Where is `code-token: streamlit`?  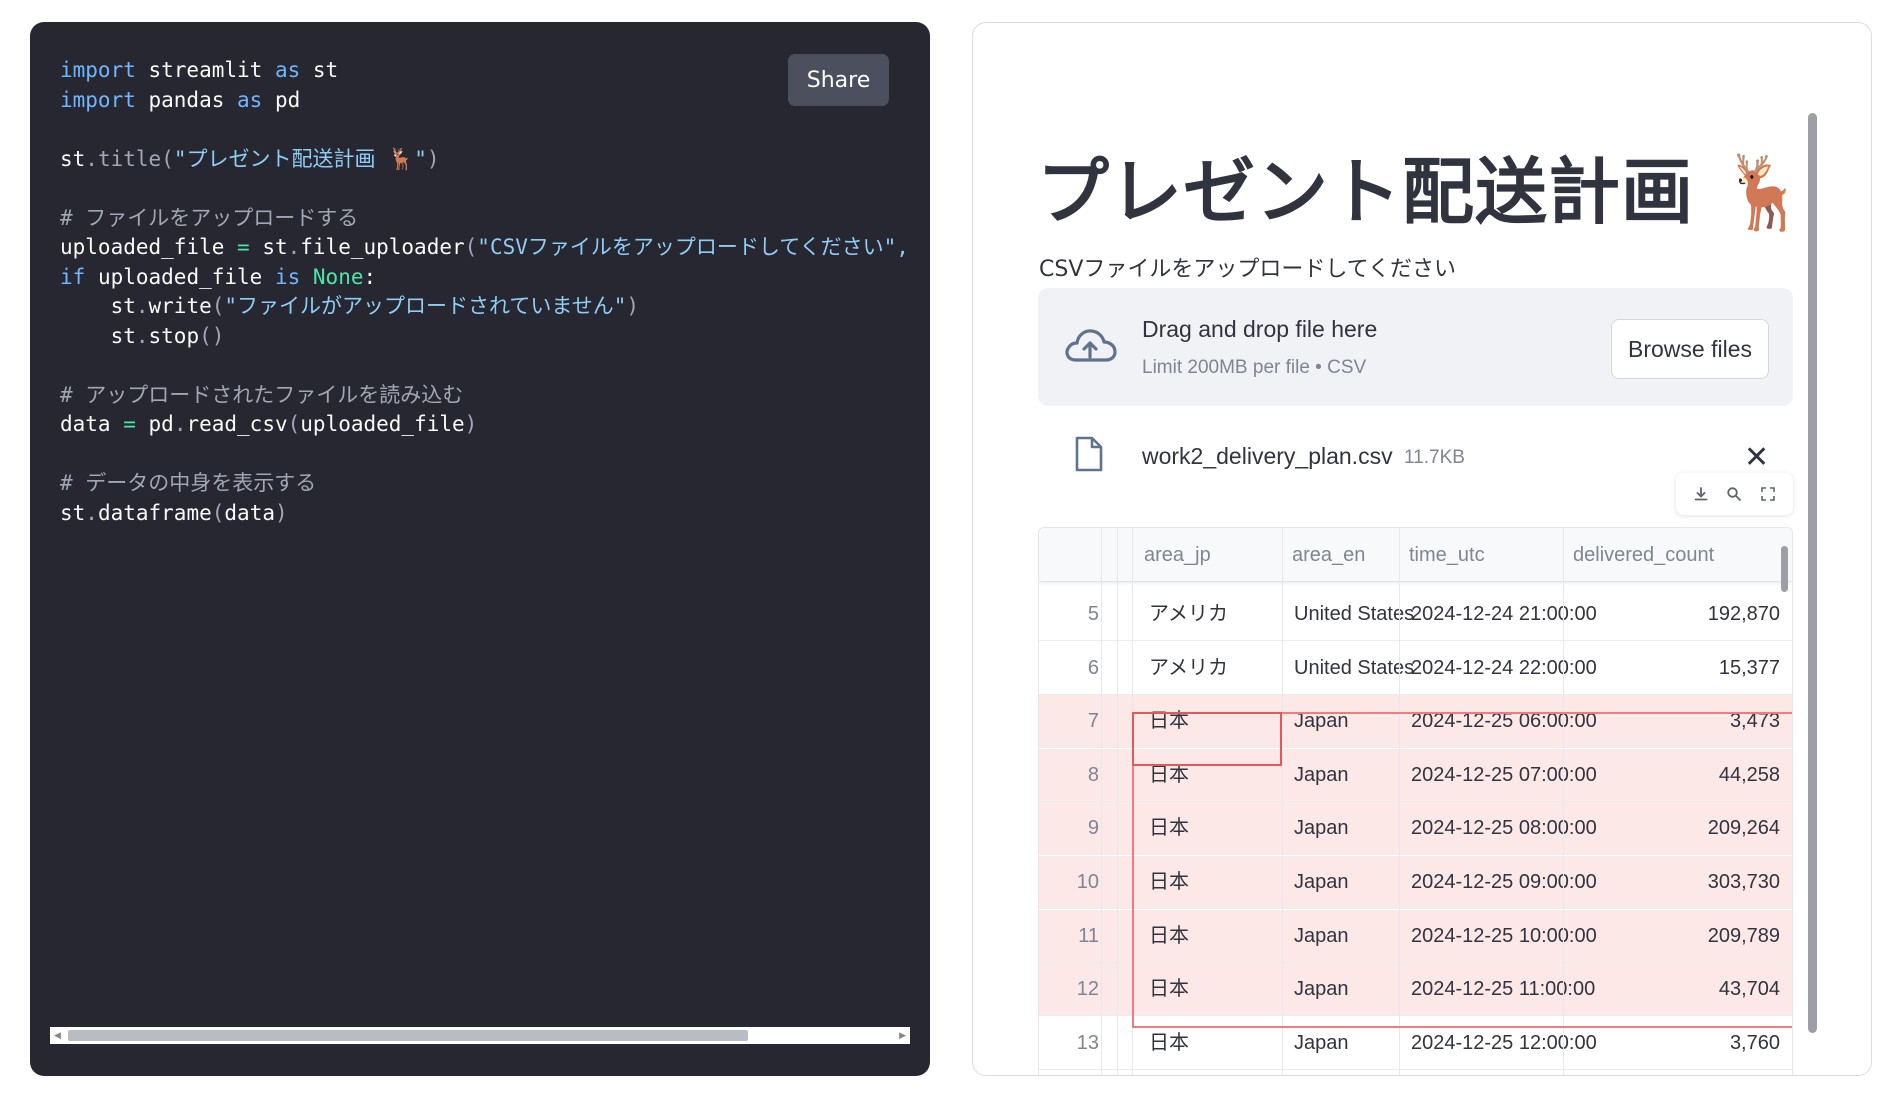
code-token: streamlit is located at coordinates (205, 70).